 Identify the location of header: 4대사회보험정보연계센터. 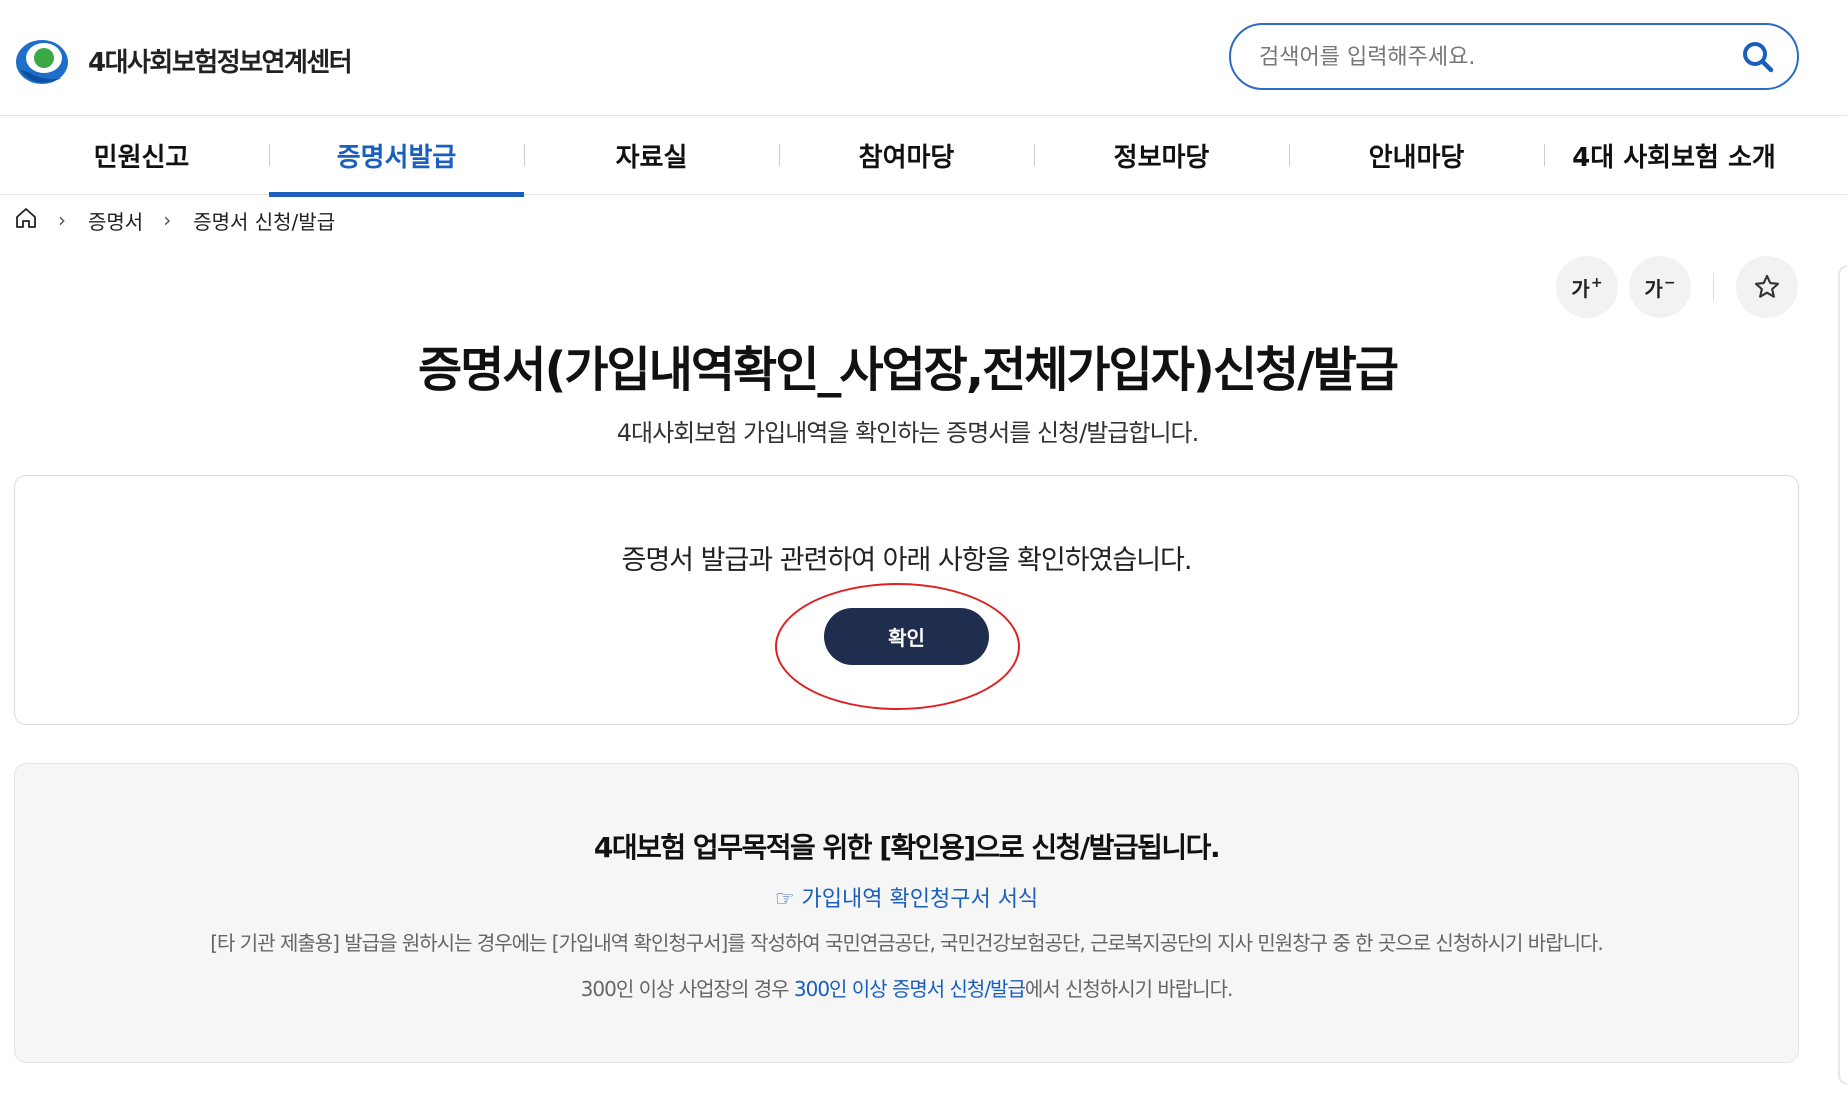
(923, 57).